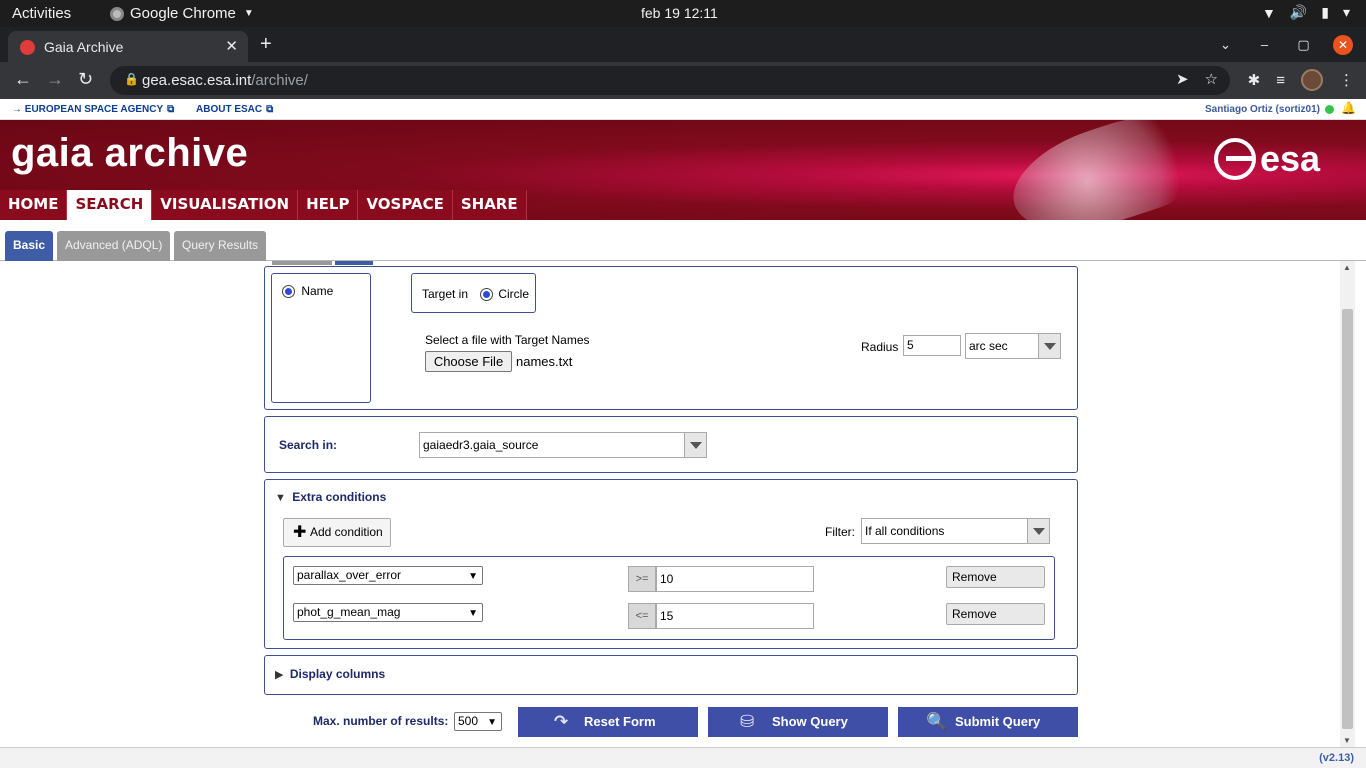 The width and height of the screenshot is (1366, 768). What do you see at coordinates (110, 205) in the screenshot?
I see `menu-search: SEARCH` at bounding box center [110, 205].